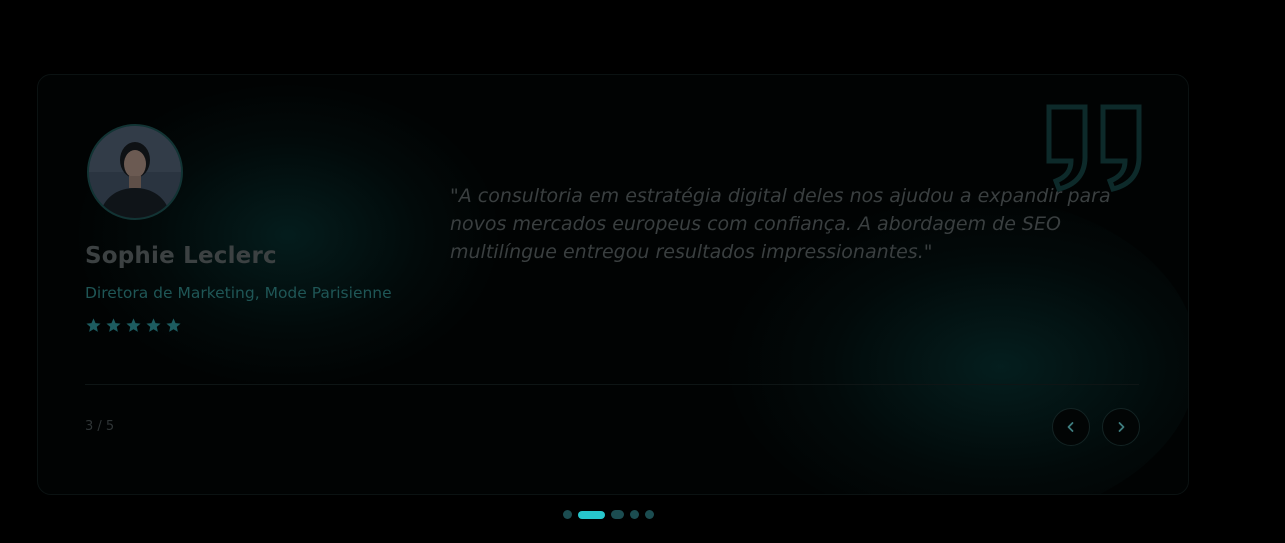 Image resolution: width=1285 pixels, height=543 pixels. Describe the element at coordinates (100, 426) in the screenshot. I see `slide-counter: 3 / 5` at that location.